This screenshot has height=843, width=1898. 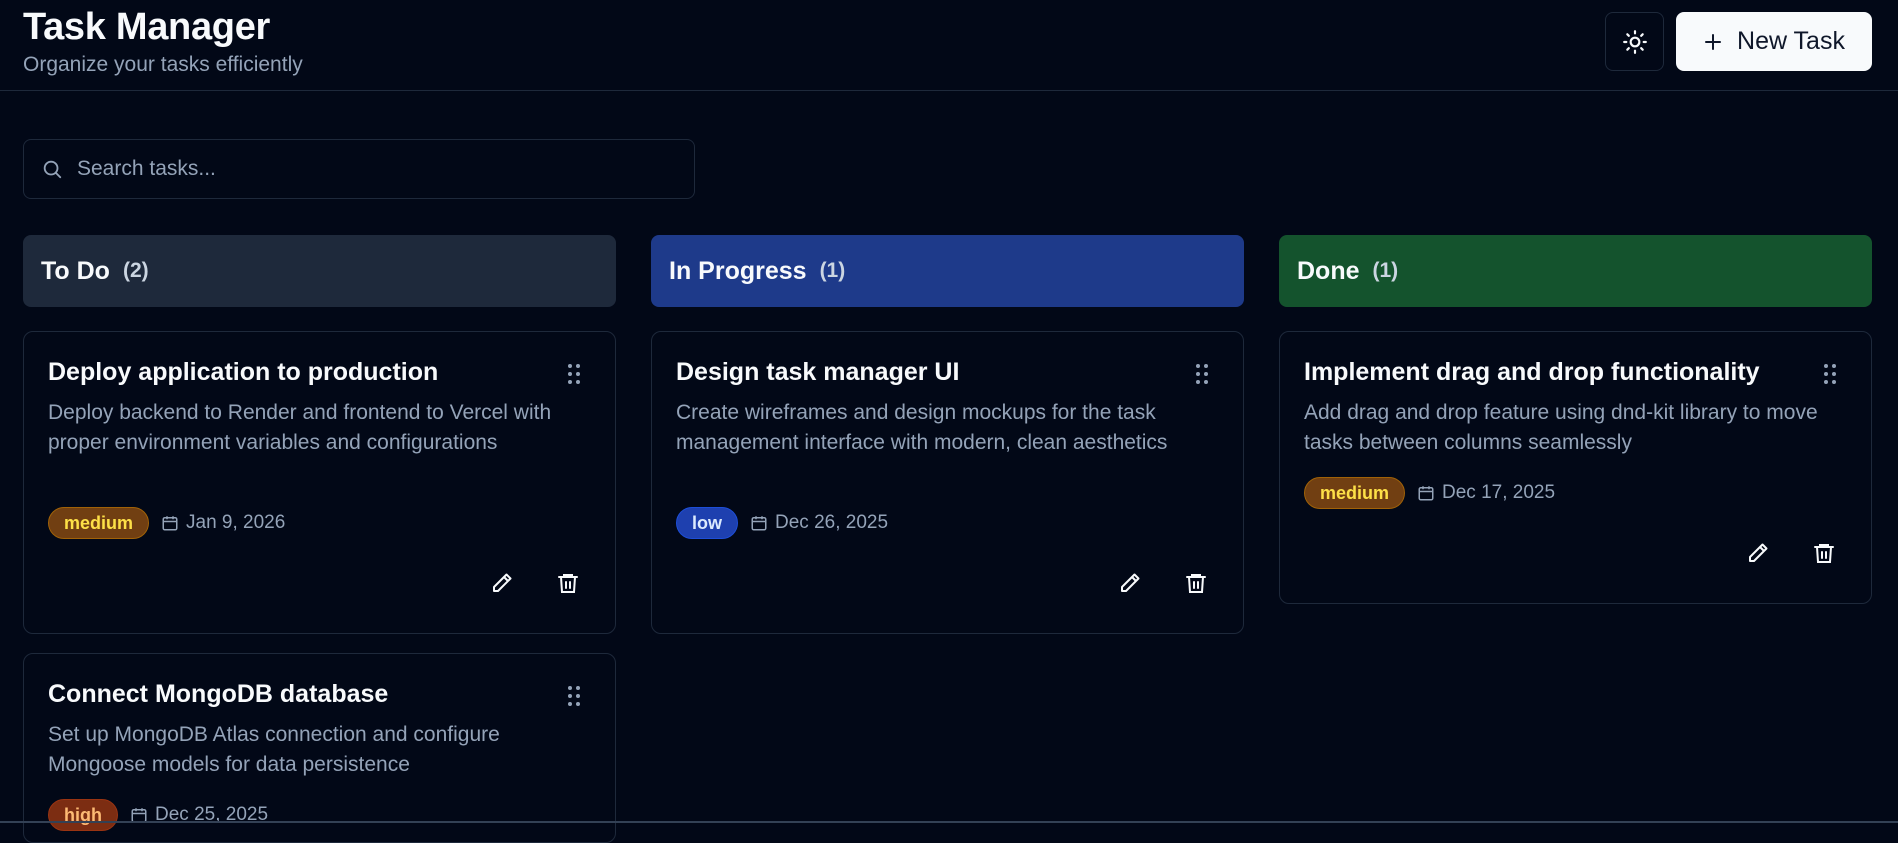 I want to click on search-input, so click(x=385, y=169).